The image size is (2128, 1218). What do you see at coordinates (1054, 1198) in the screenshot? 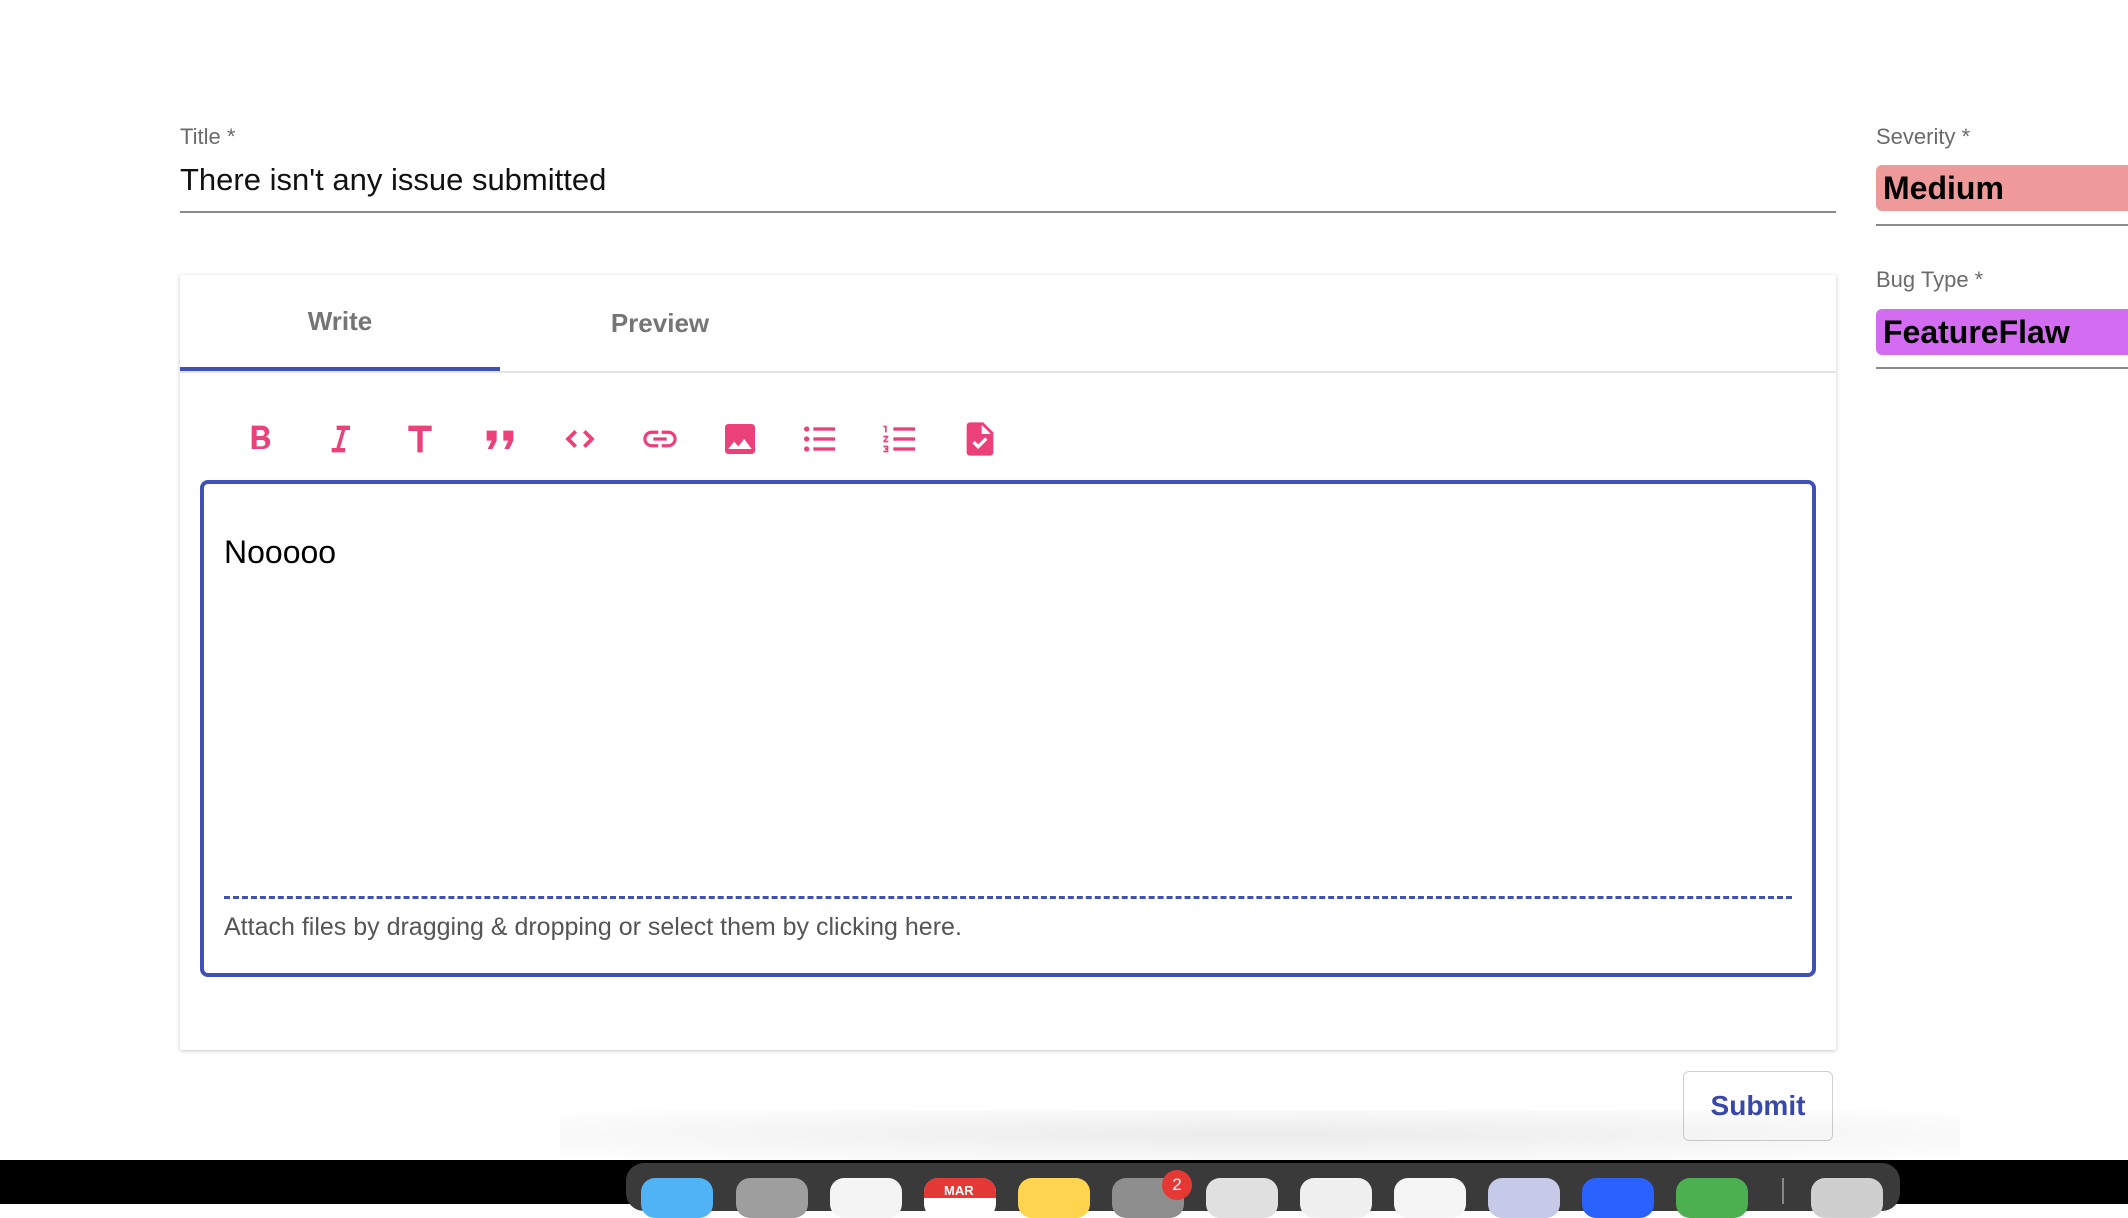
I see `notes-icon` at bounding box center [1054, 1198].